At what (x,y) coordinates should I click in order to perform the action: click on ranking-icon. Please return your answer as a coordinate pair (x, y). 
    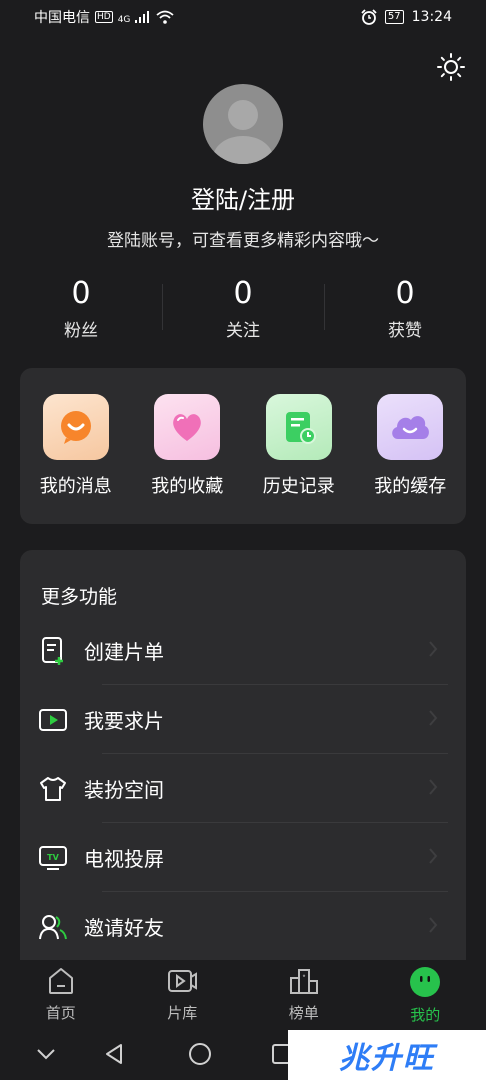
    Looking at the image, I should click on (303, 981).